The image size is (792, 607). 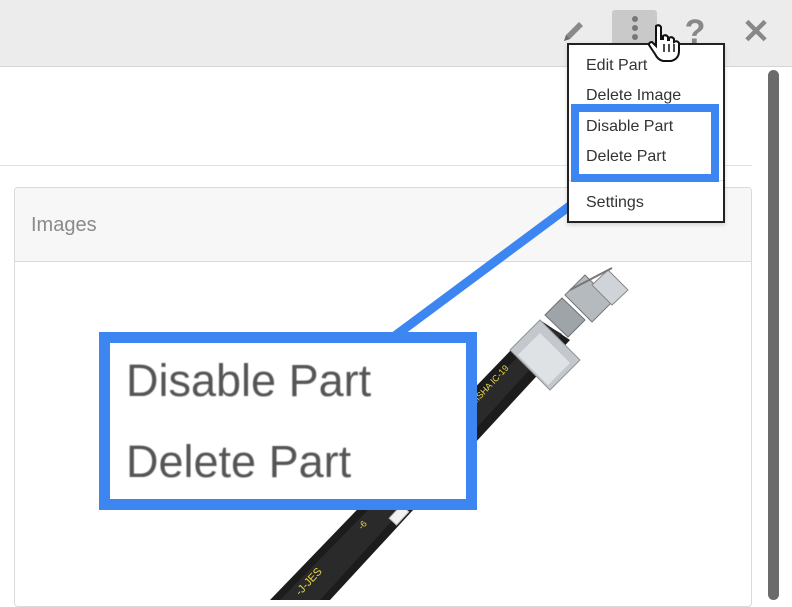 What do you see at coordinates (633, 96) in the screenshot?
I see `menu-item-delete-image: Delete Image` at bounding box center [633, 96].